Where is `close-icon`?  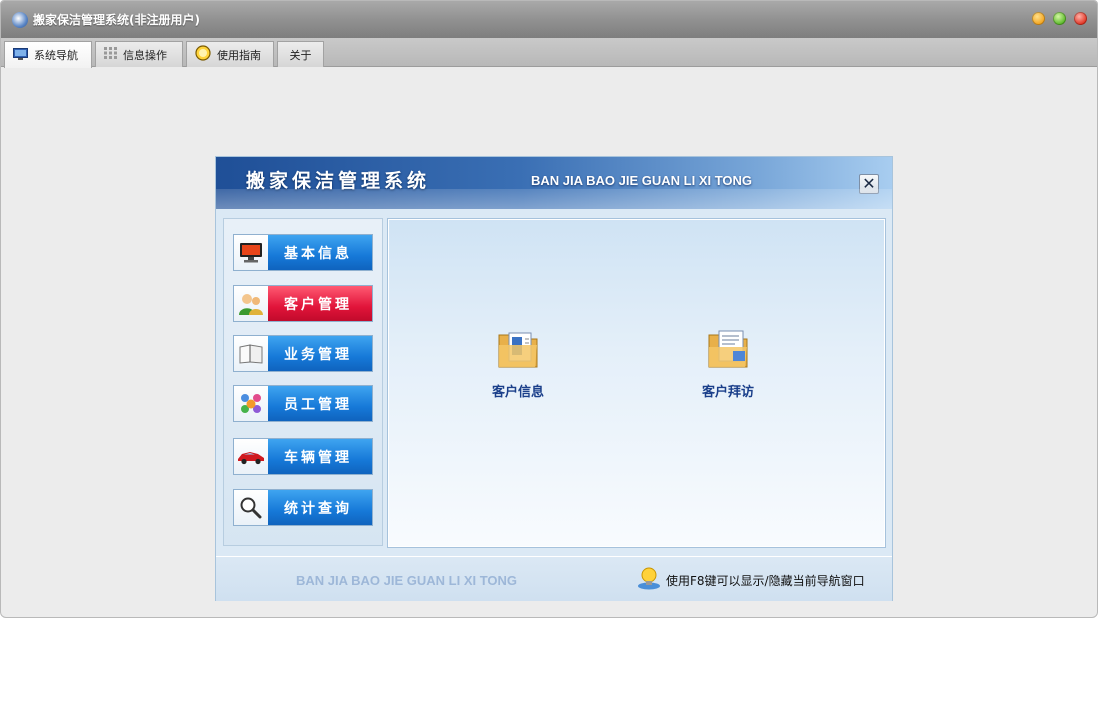 close-icon is located at coordinates (1080, 18).